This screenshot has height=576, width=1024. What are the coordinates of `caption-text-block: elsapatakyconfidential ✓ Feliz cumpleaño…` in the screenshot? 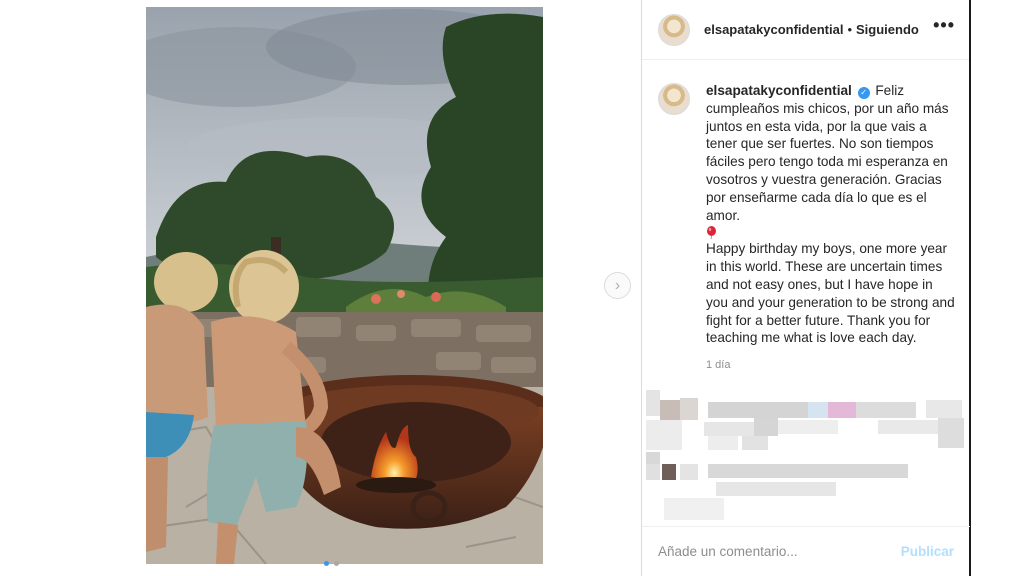 It's located at (830, 228).